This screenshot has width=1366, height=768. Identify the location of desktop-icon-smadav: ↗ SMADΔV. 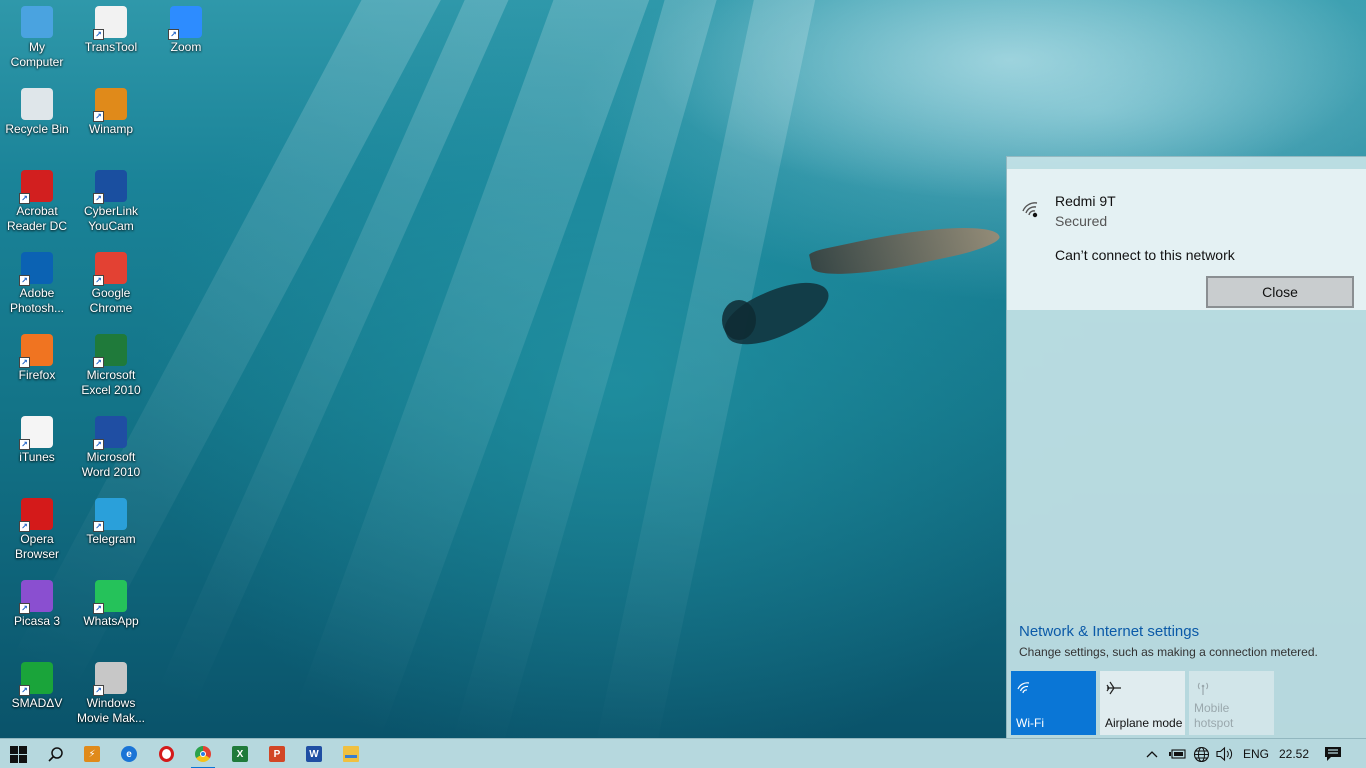
(37, 686).